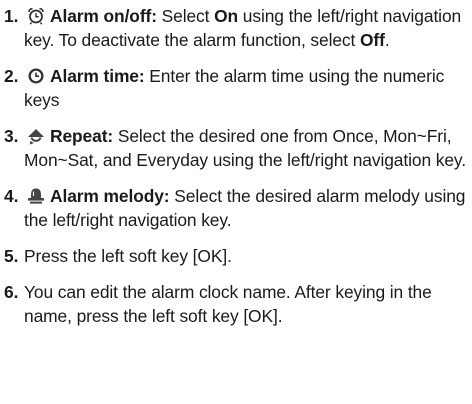  I want to click on step-label: Alarm time:, so click(97, 76).